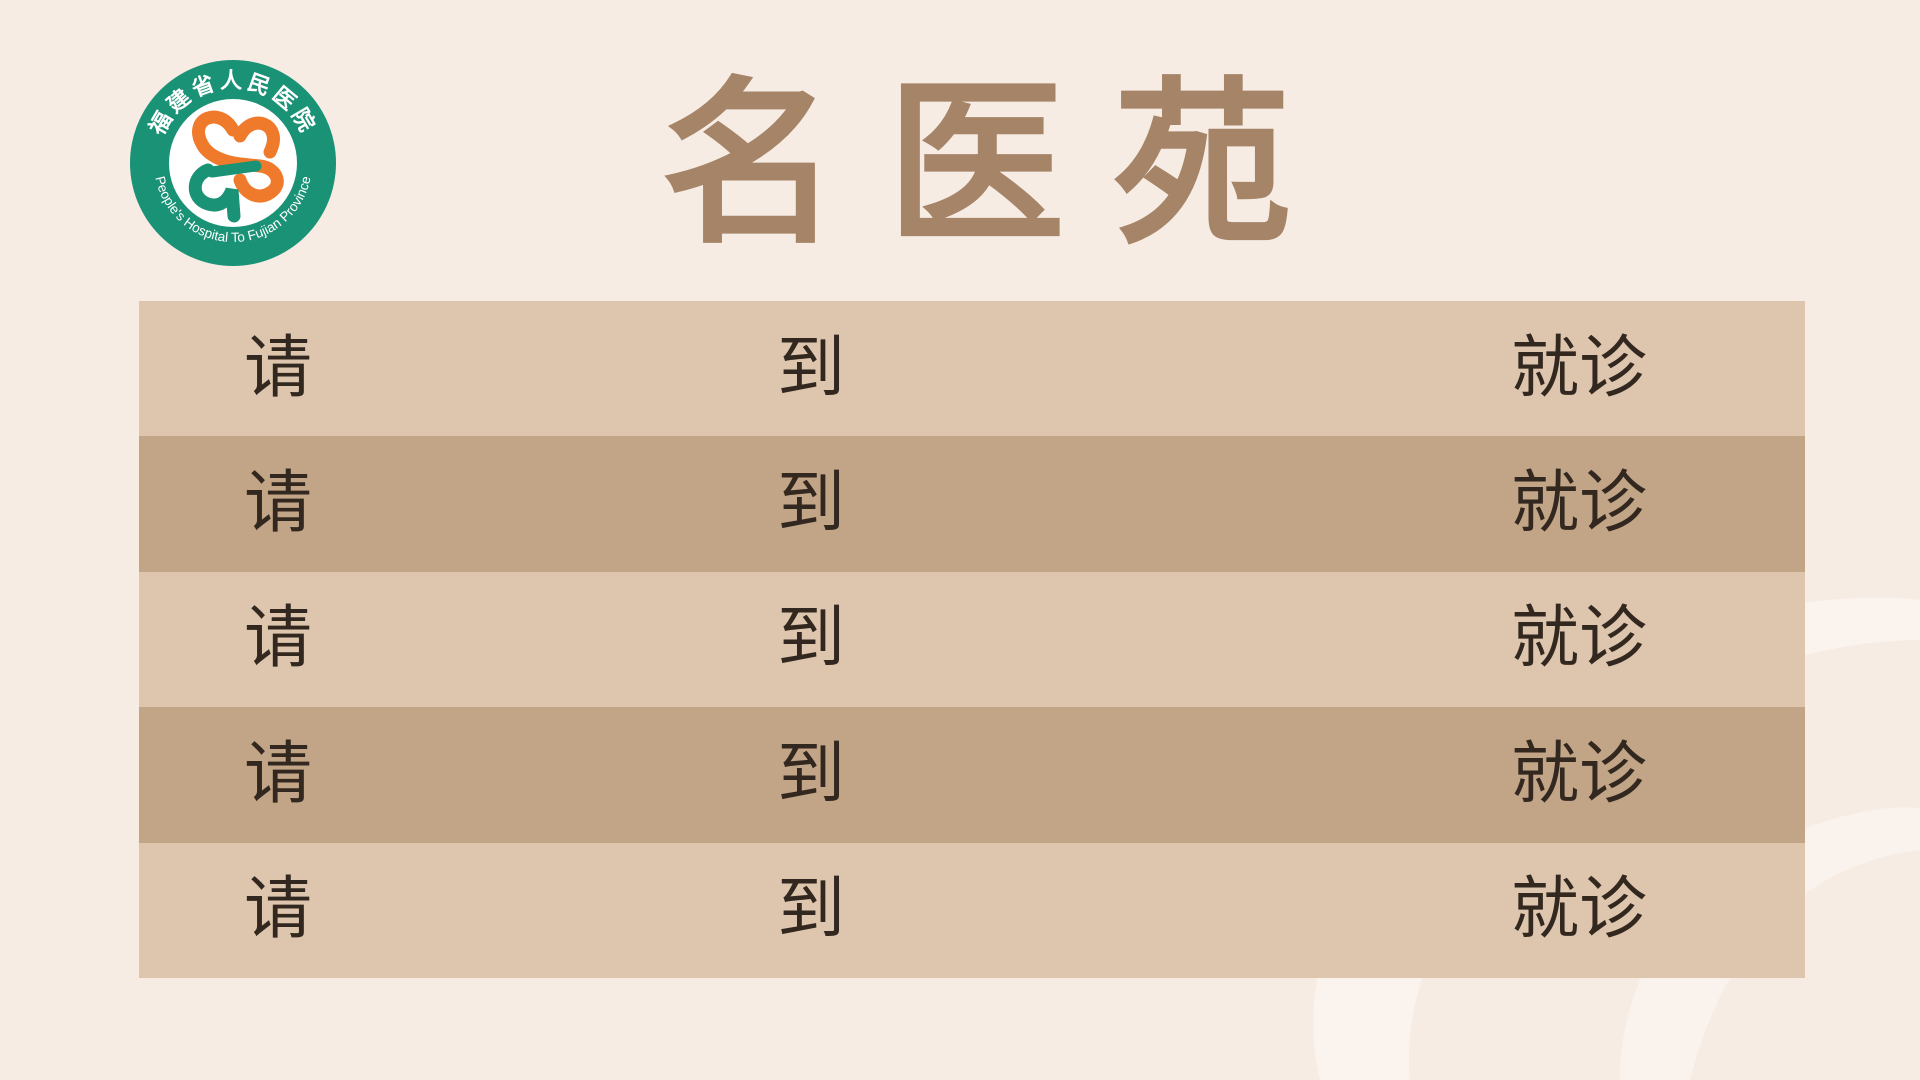 Image resolution: width=1920 pixels, height=1080 pixels. I want to click on page-title: 名医苑, so click(1000, 164).